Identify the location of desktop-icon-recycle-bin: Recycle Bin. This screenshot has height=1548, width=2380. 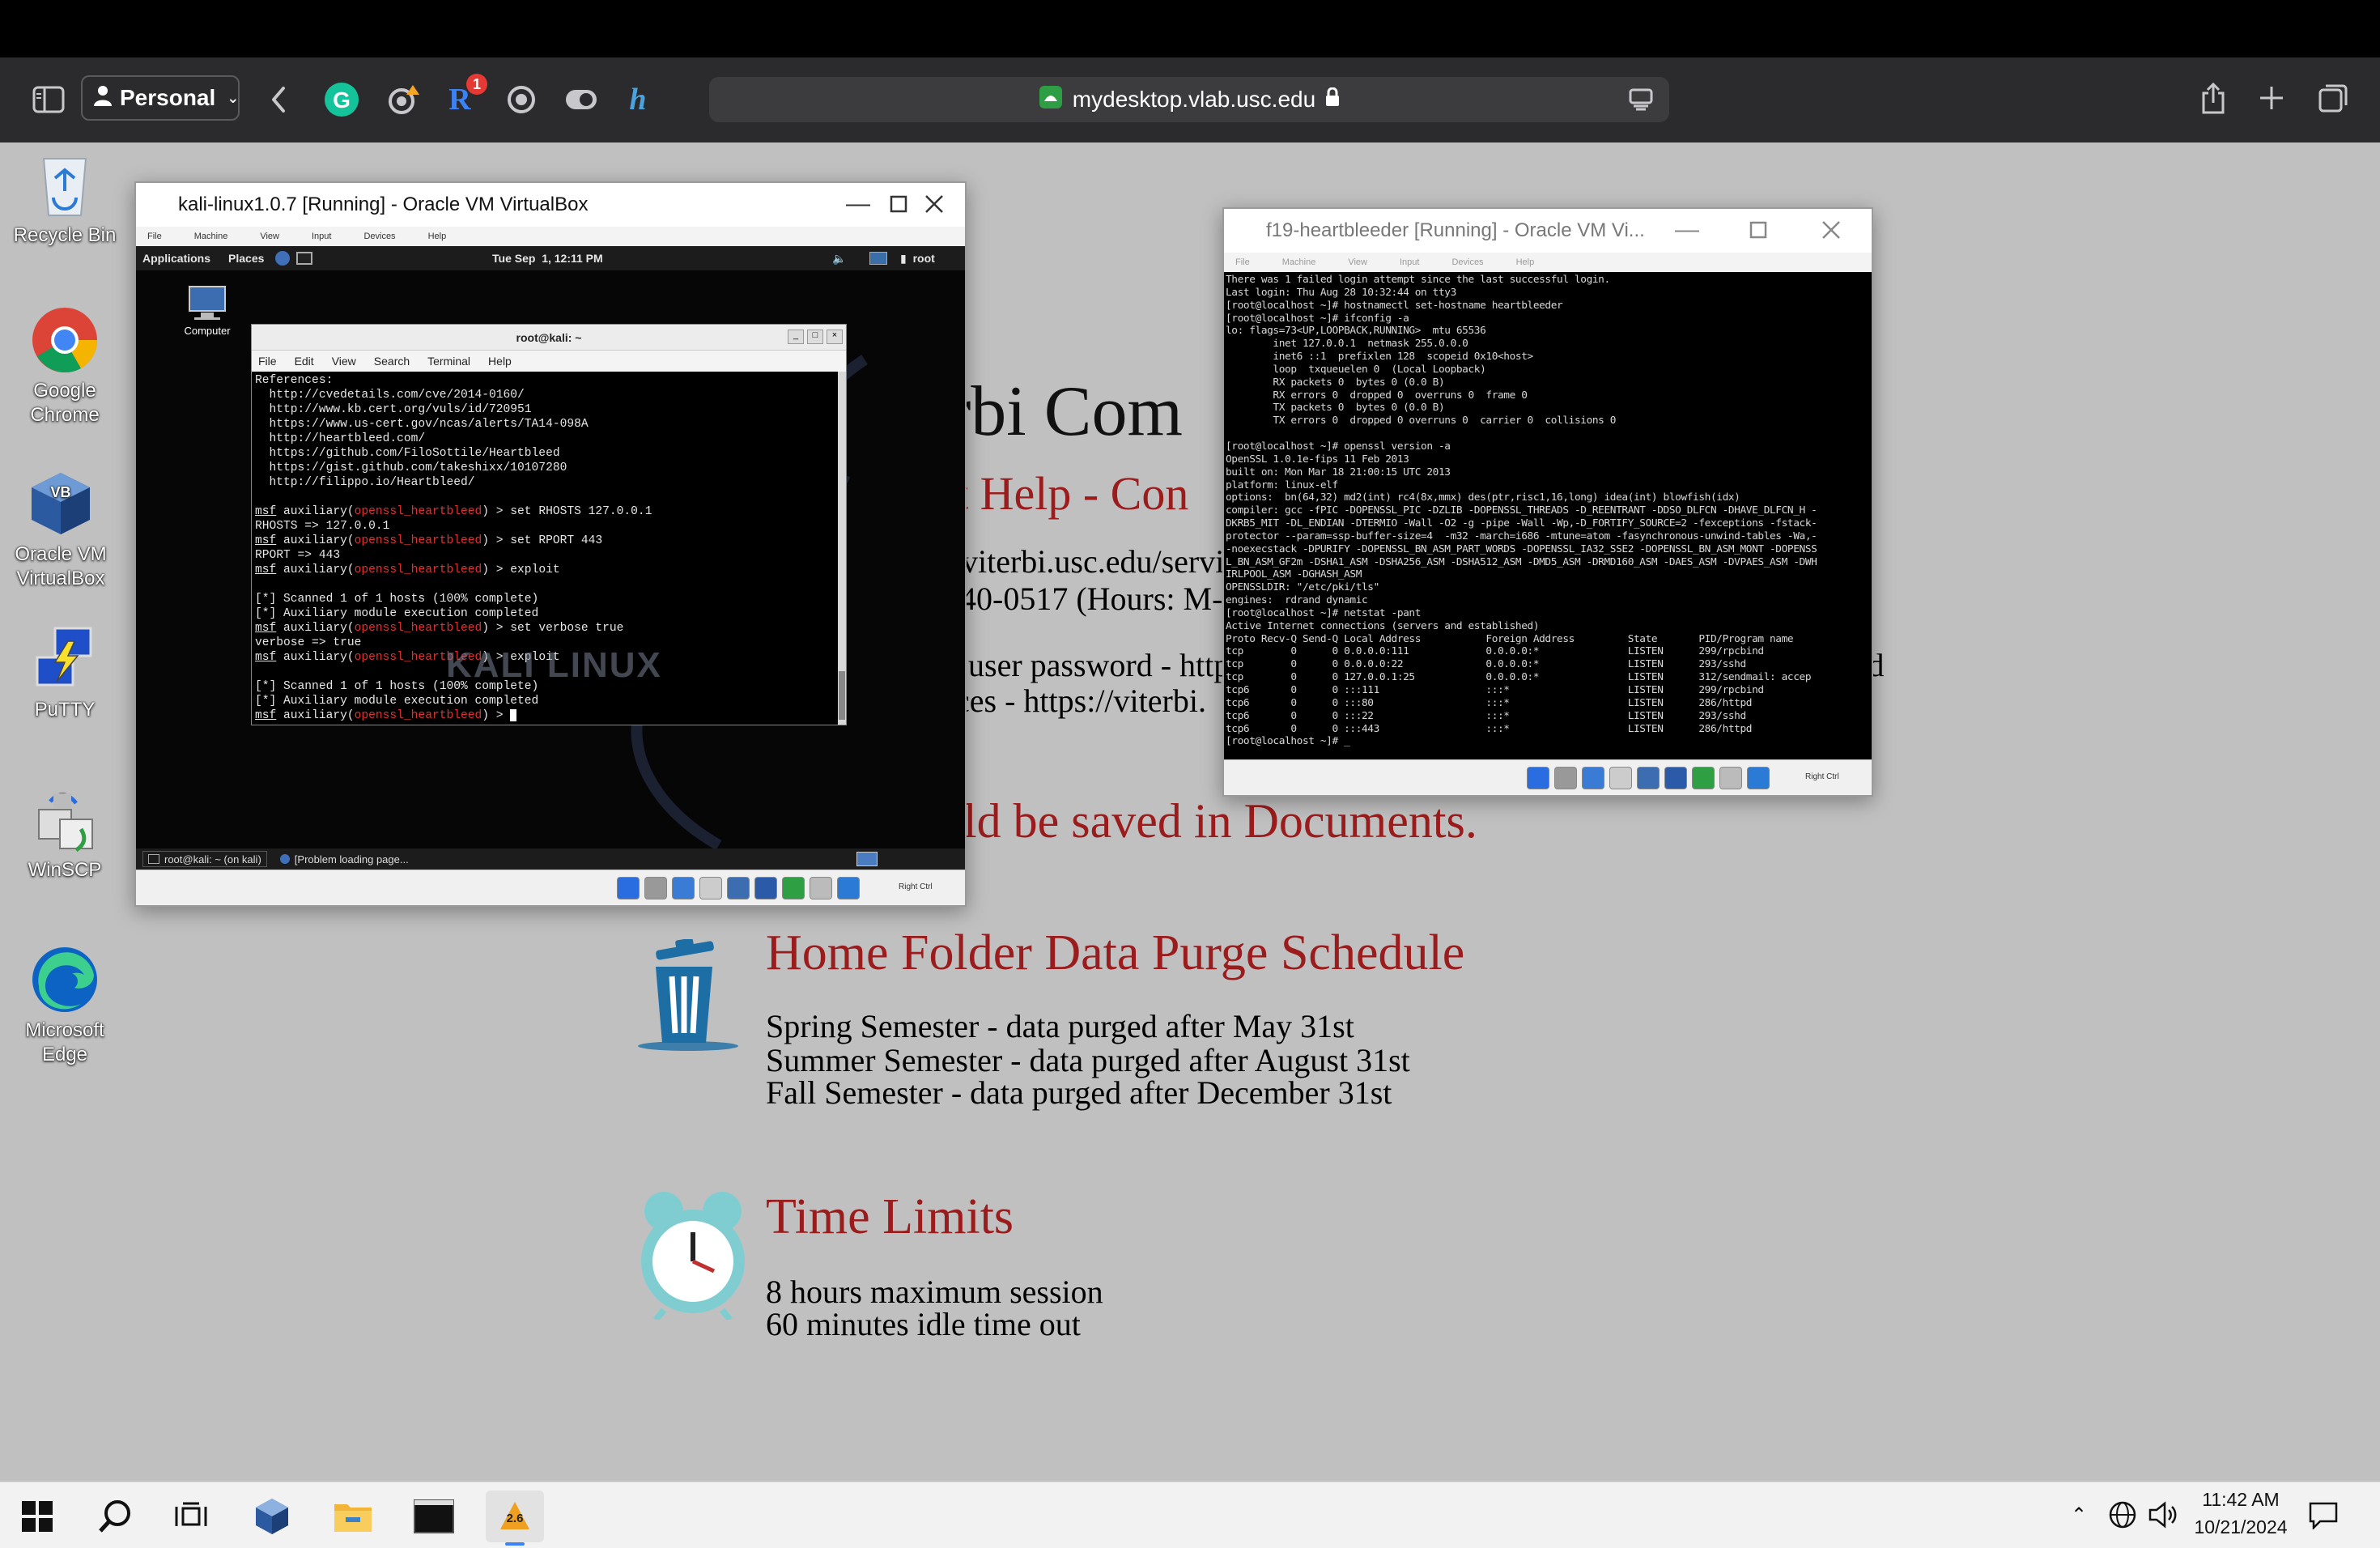
(65, 200).